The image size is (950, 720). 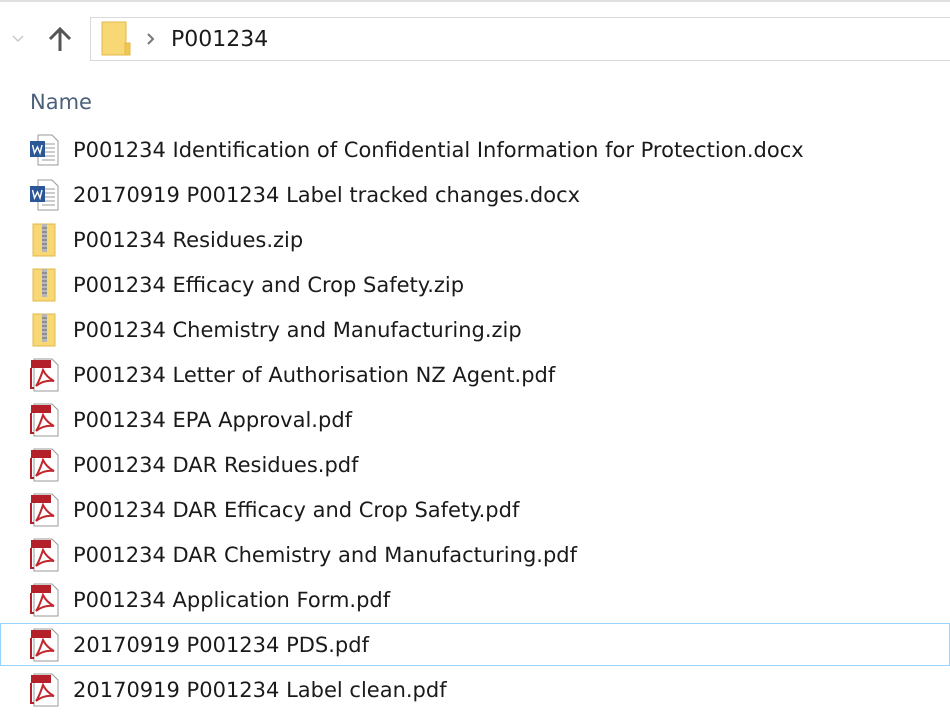 I want to click on name-column-header: Name, so click(x=61, y=102).